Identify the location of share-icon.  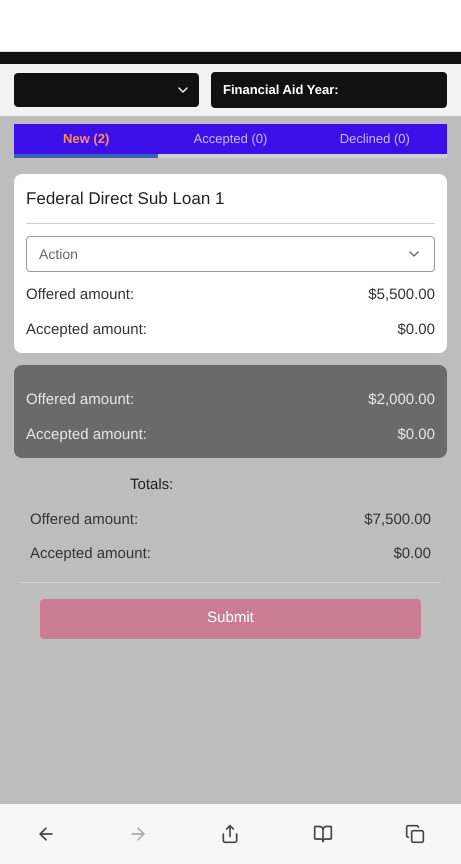
(230, 834).